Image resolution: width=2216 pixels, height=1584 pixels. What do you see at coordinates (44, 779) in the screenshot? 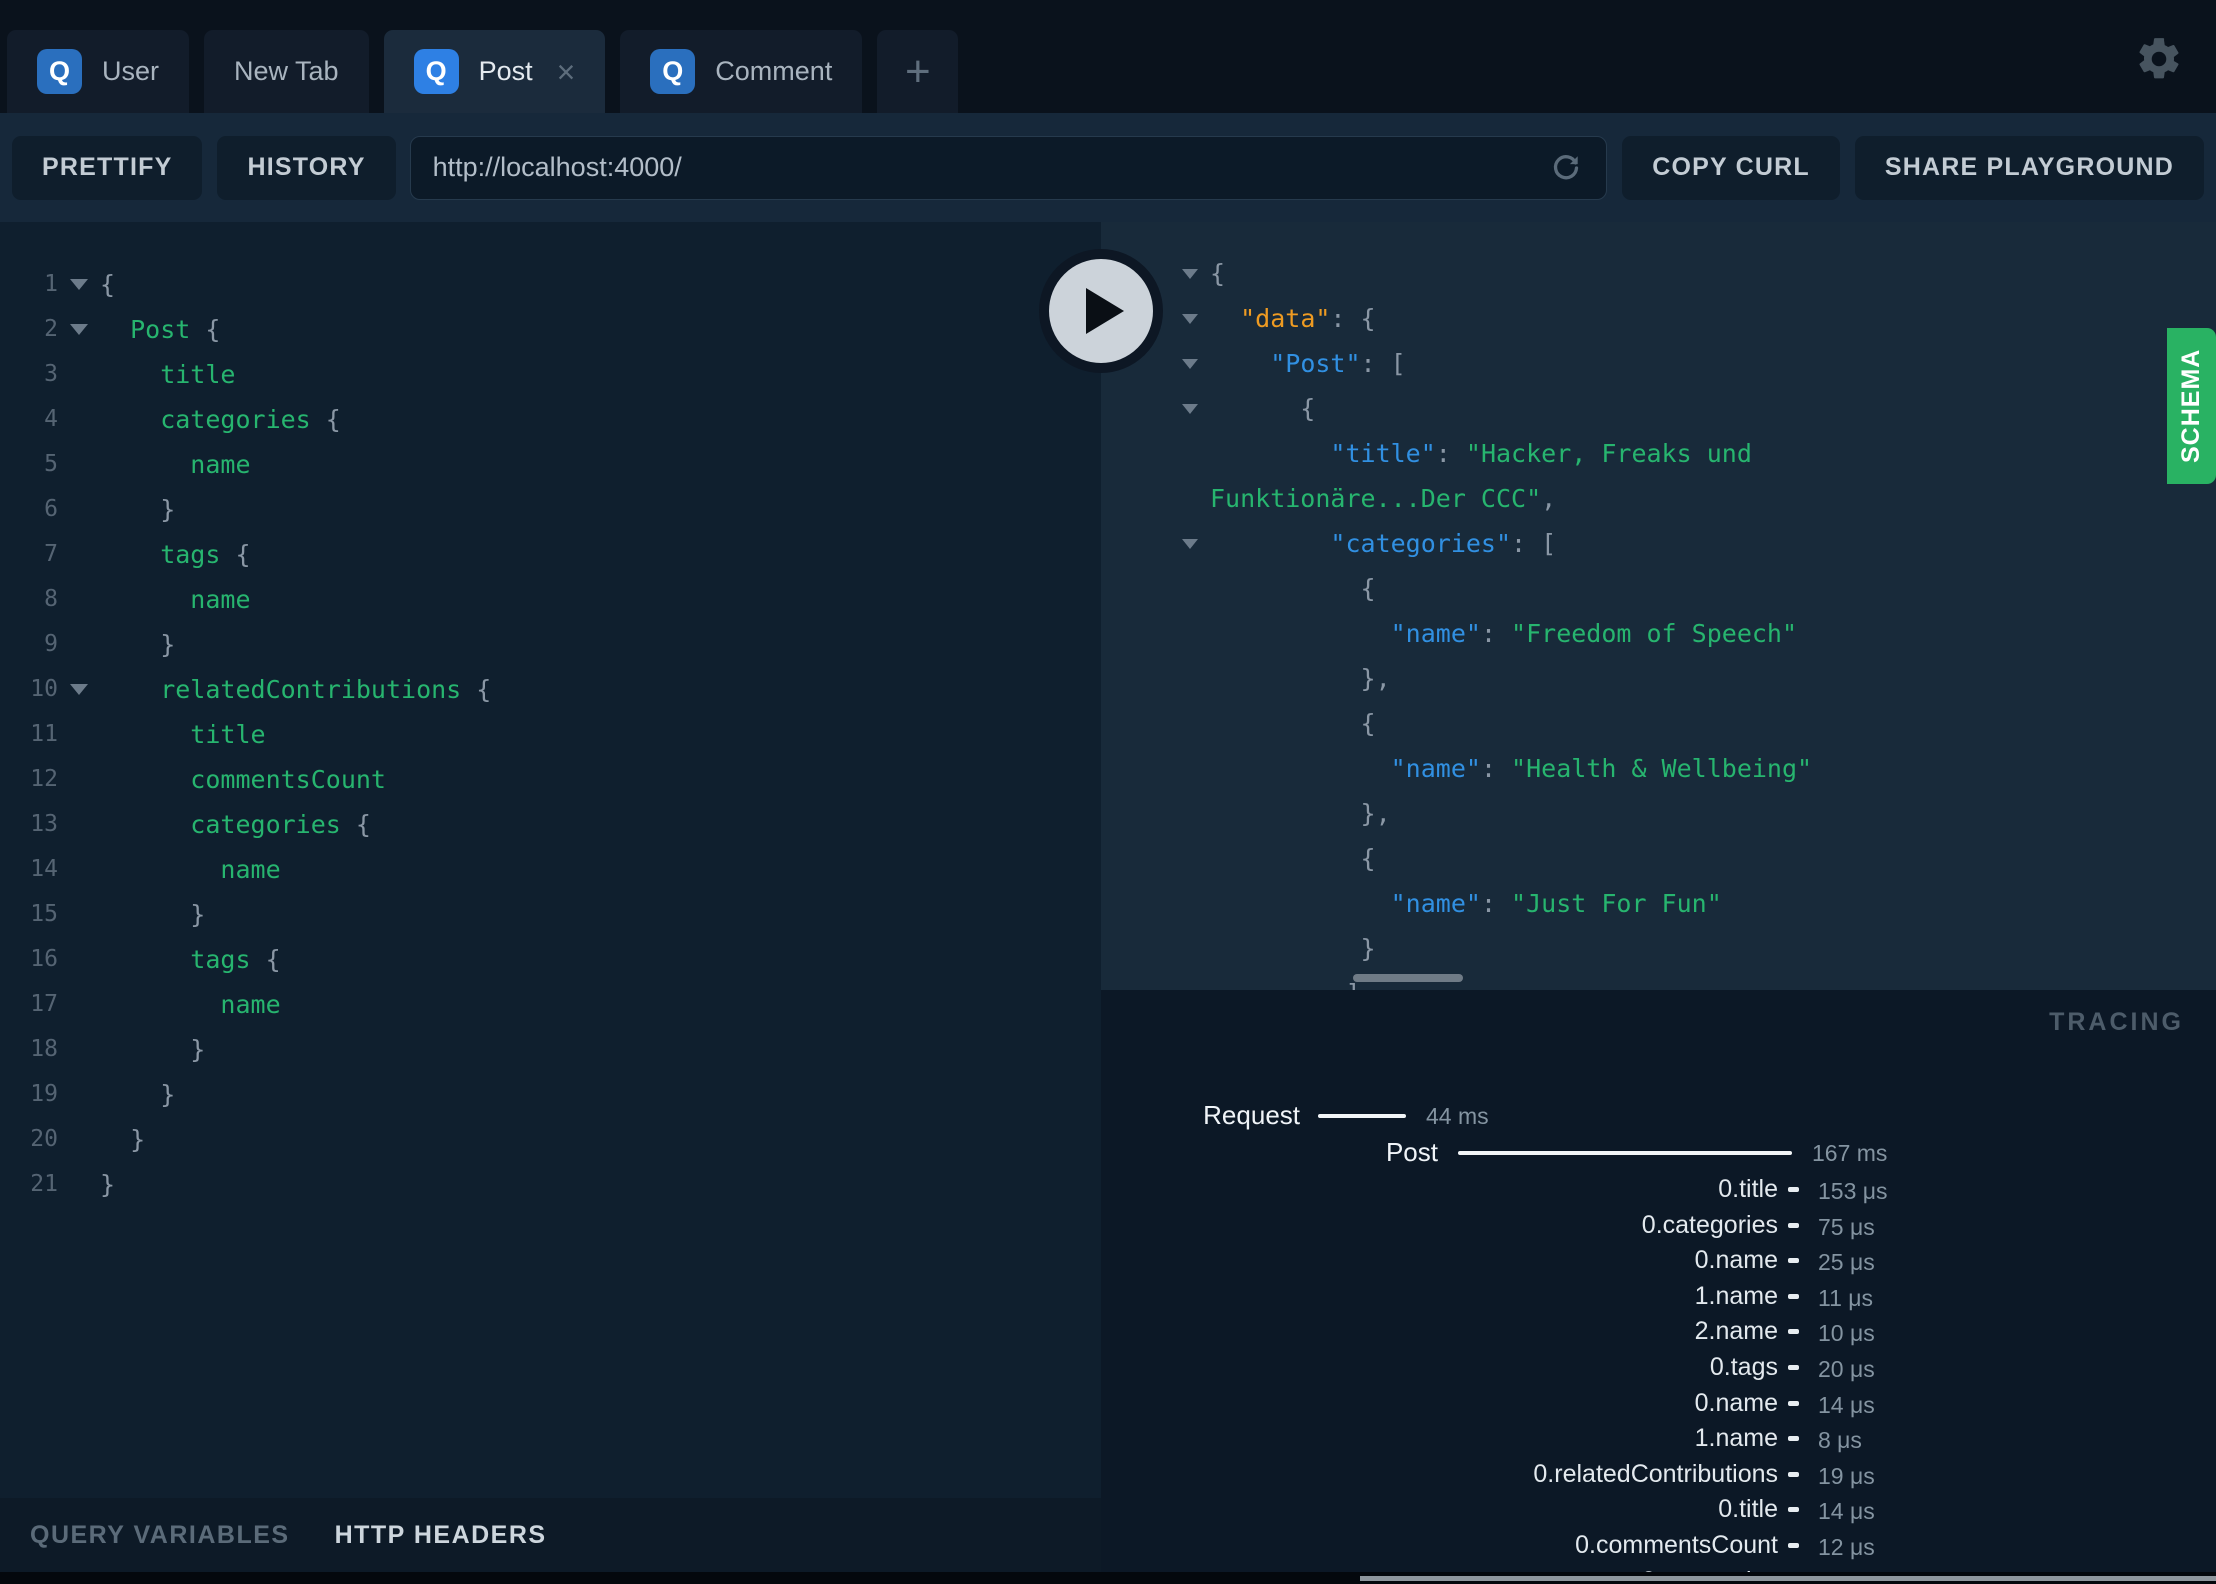
I see `line-number: 12` at bounding box center [44, 779].